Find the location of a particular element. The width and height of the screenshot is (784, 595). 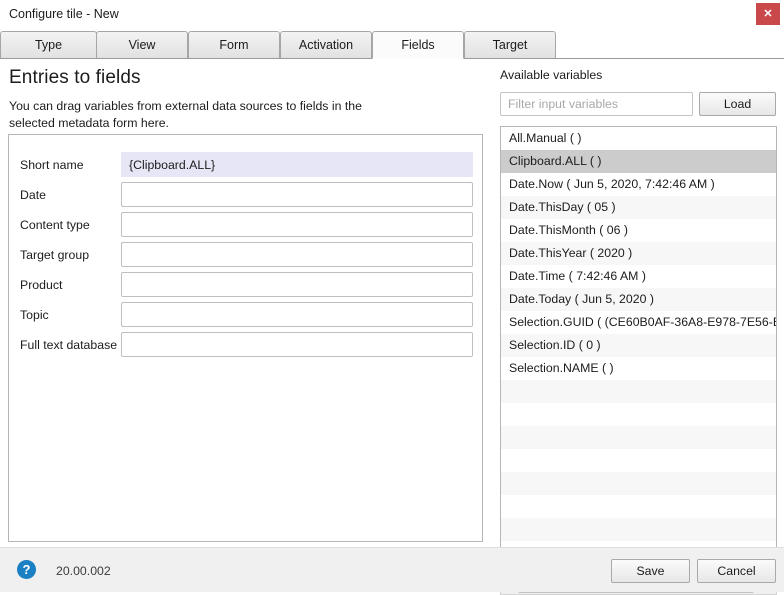

save-button: Save is located at coordinates (650, 571).